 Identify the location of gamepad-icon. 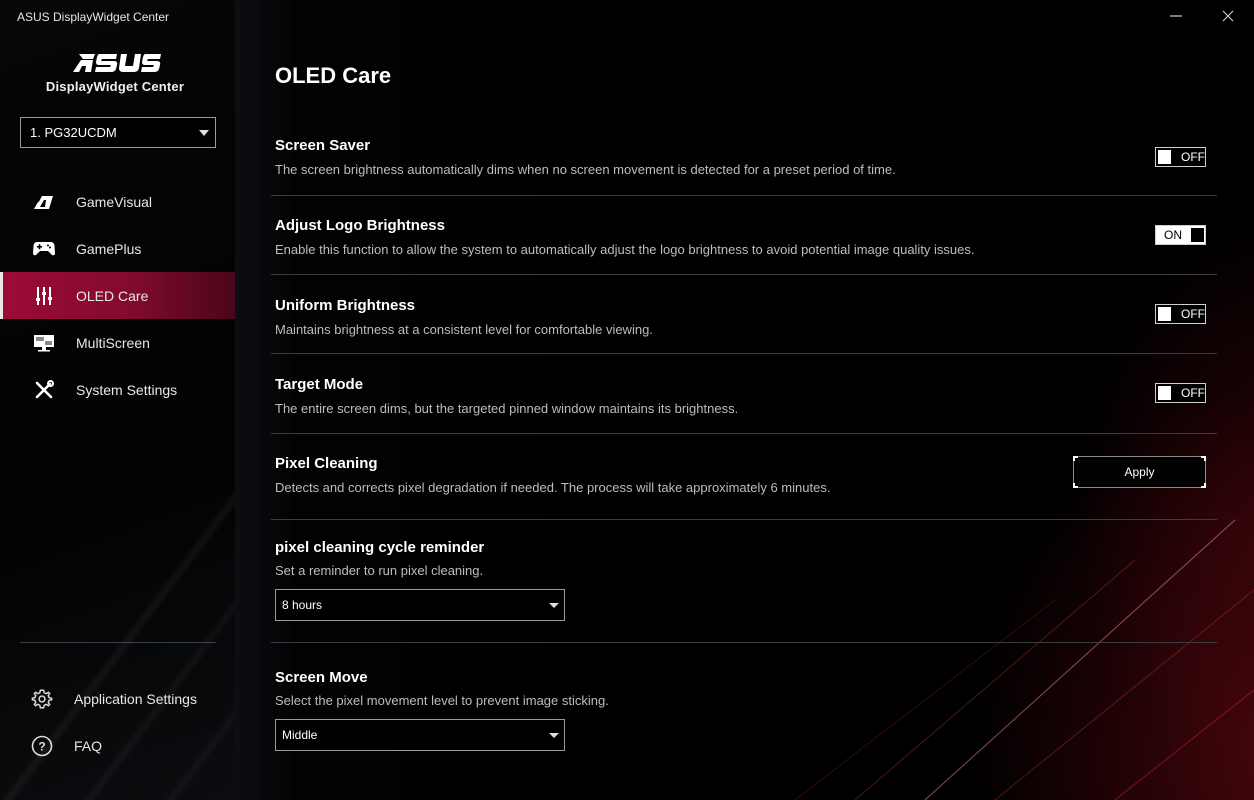
(44, 249).